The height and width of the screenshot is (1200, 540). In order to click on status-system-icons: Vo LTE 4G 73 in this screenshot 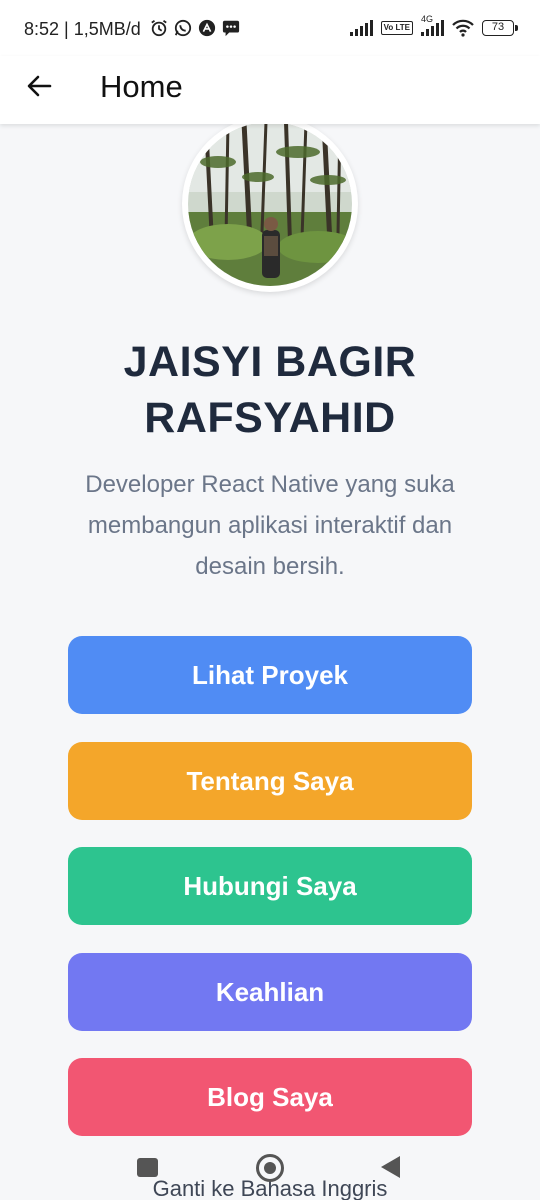, I will do `click(433, 25)`.